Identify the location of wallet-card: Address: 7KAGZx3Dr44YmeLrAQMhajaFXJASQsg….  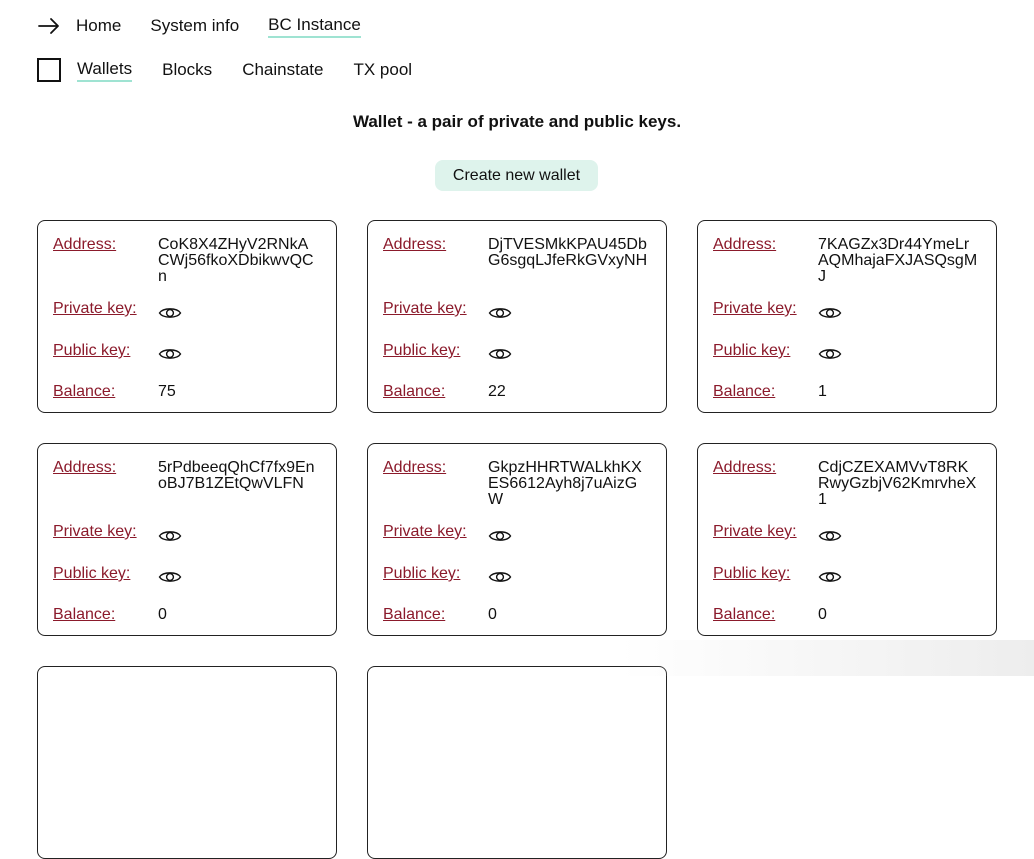
(847, 316).